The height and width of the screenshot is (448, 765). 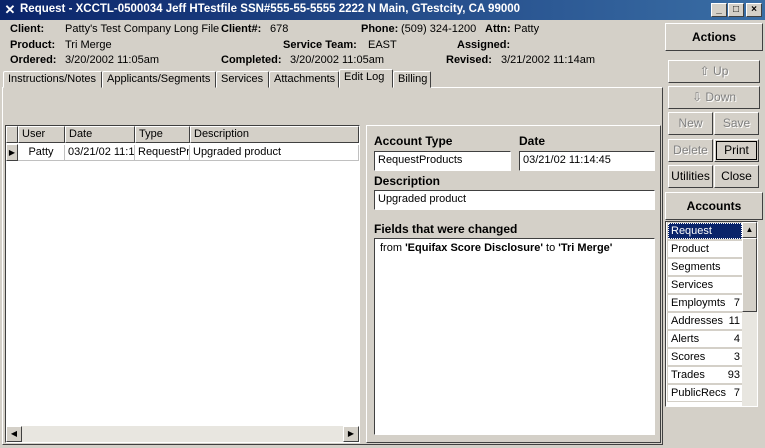 I want to click on close-window-button: ×, so click(x=754, y=10).